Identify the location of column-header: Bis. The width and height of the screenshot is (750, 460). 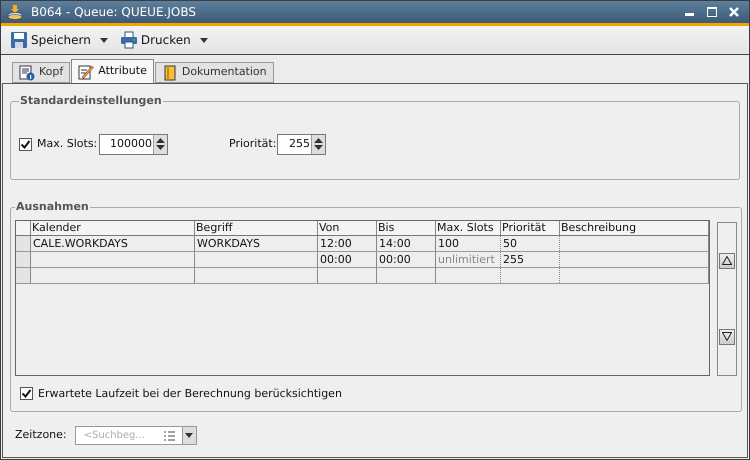
(406, 227).